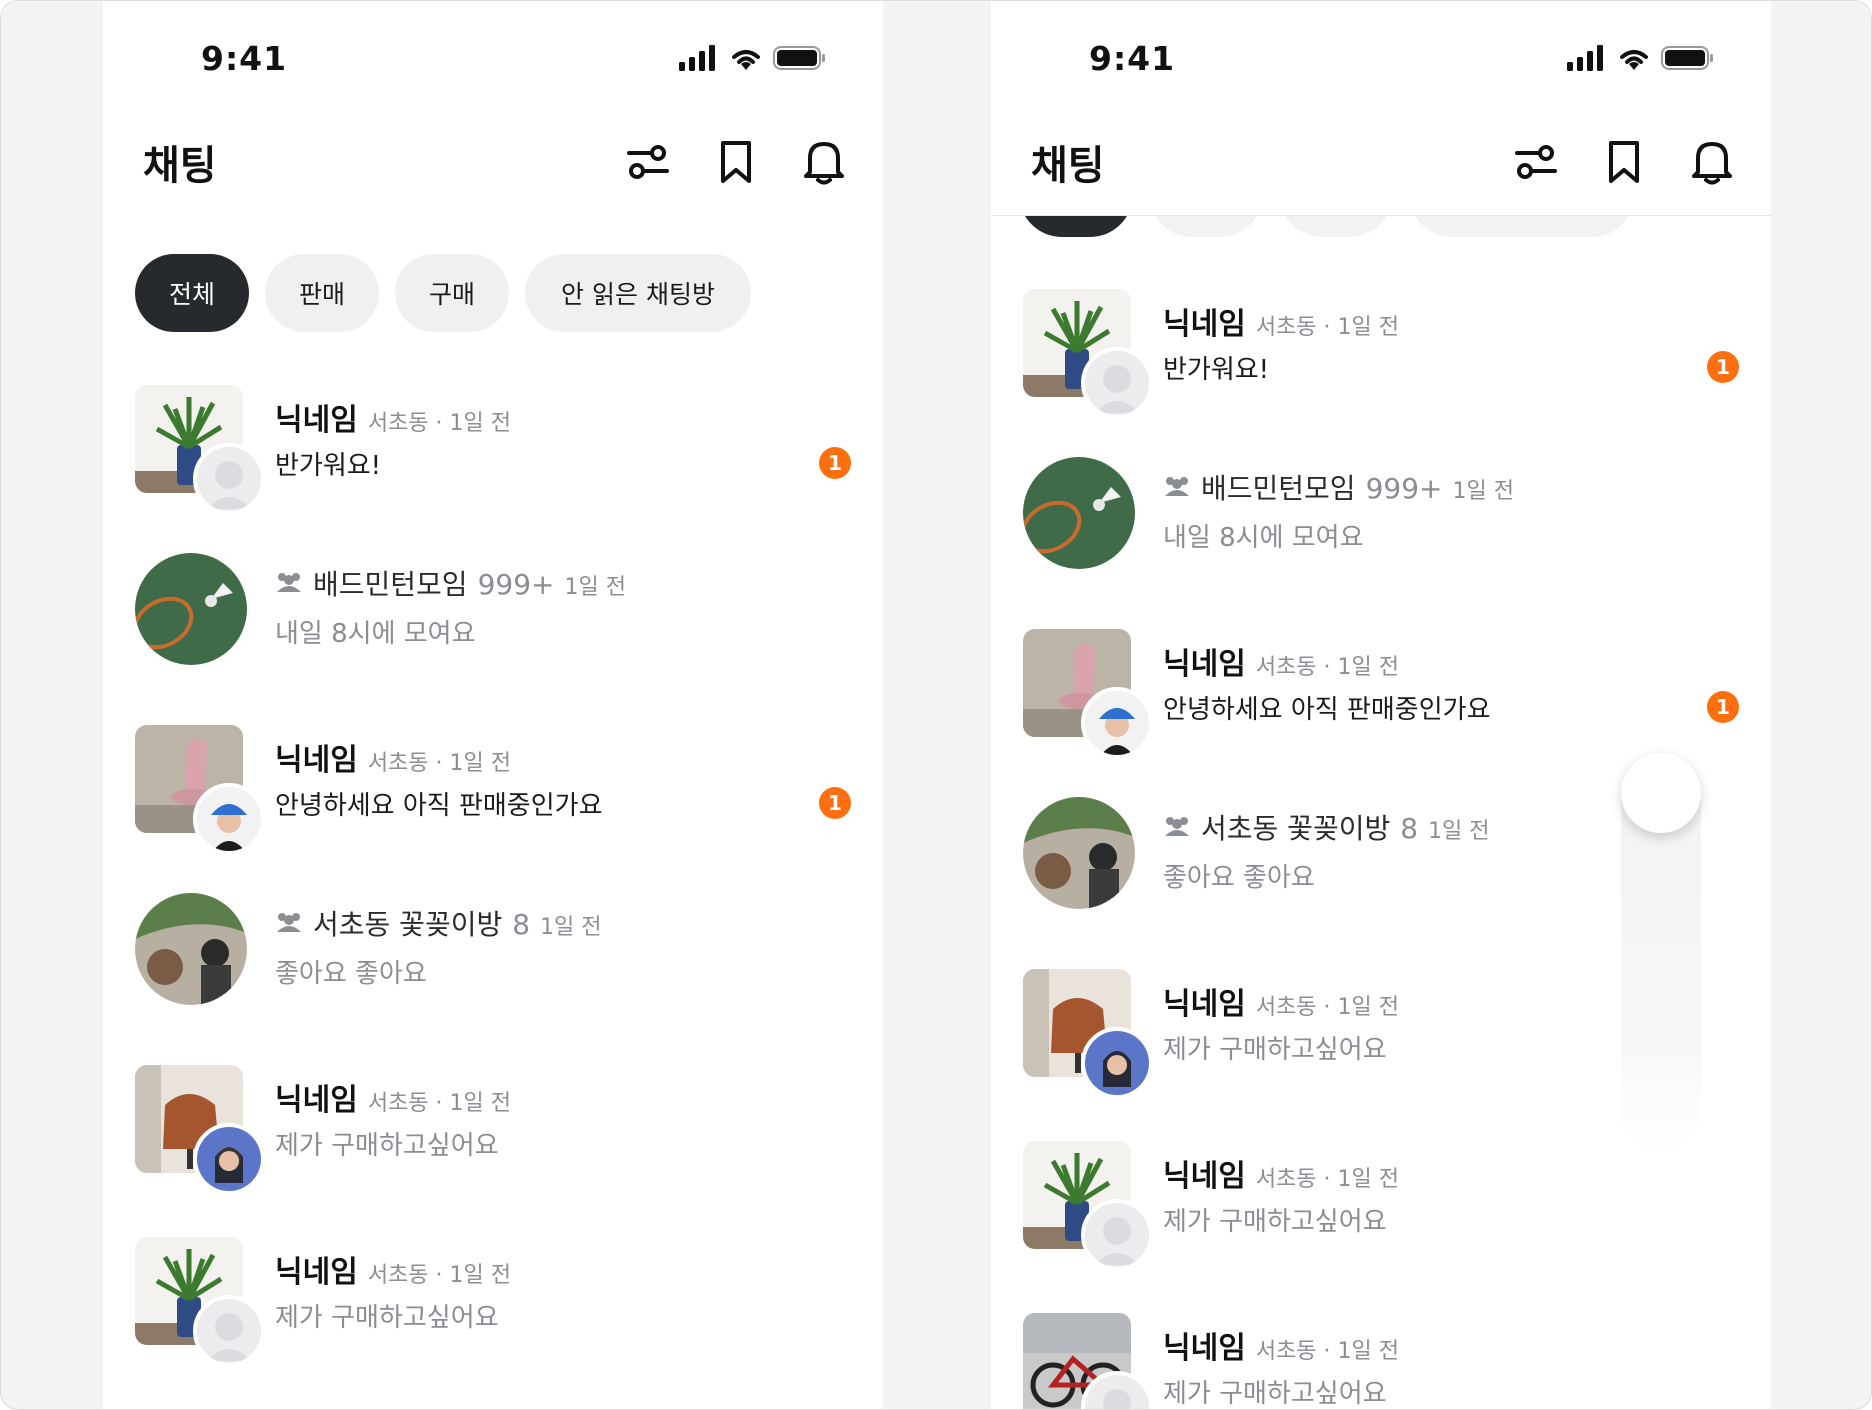 The image size is (1872, 1410). I want to click on chat-row: 닉네임 서초동 · 1일 전 안녕하세요 아직 판매중인가요 1, so click(493, 800).